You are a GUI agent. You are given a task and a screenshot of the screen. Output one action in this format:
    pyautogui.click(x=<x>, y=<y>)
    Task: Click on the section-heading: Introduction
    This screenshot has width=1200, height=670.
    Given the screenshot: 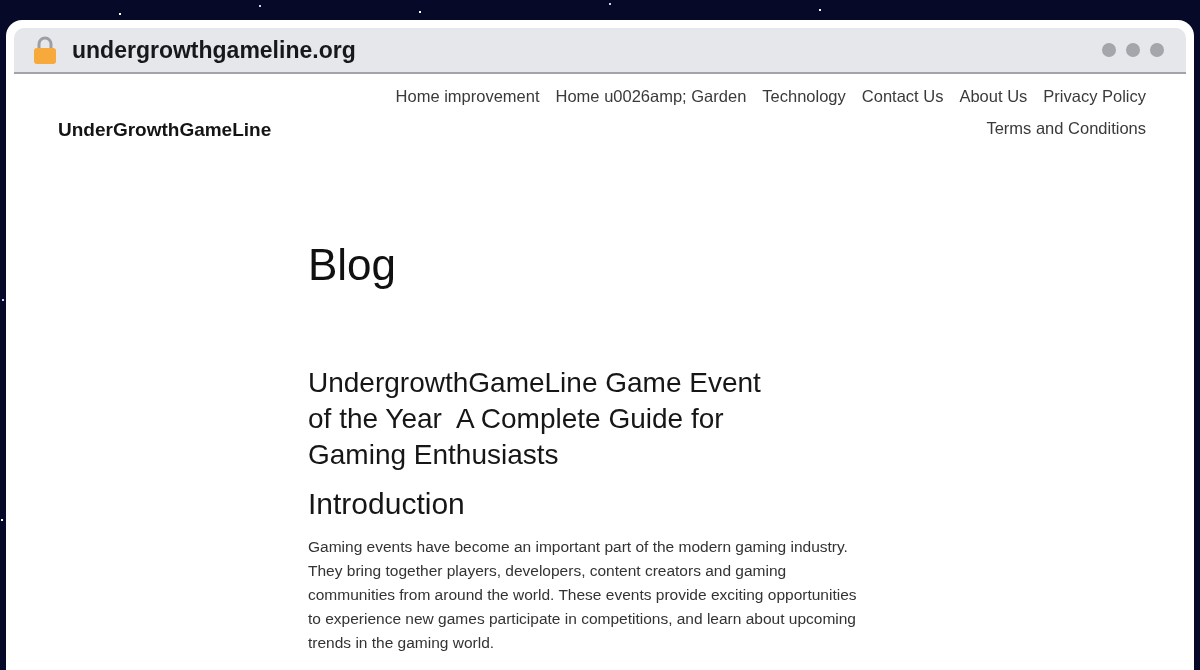 What is the action you would take?
    pyautogui.click(x=387, y=504)
    